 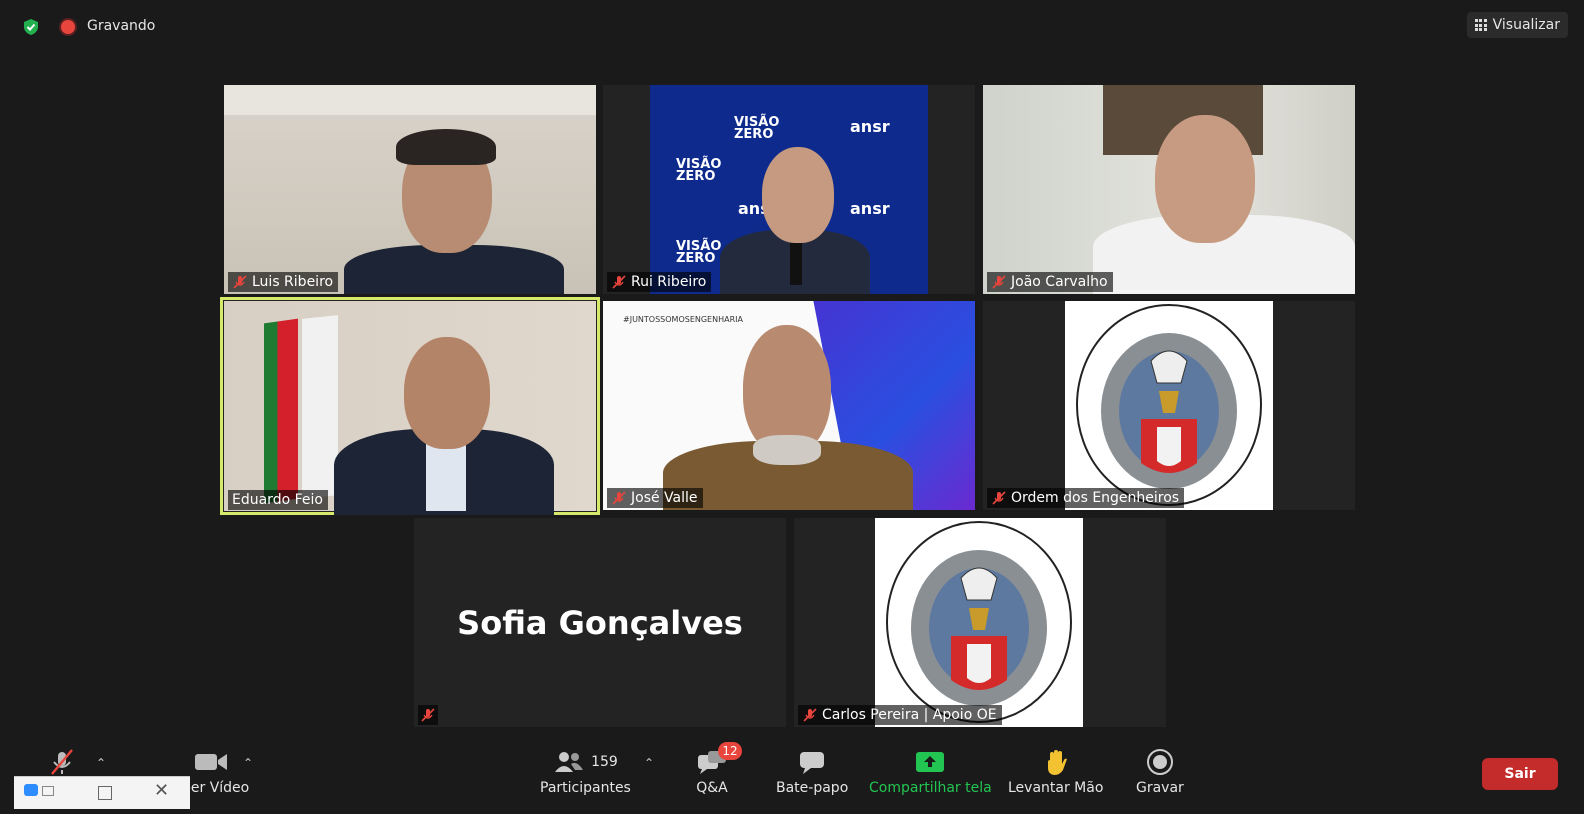 I want to click on participants-button: 159 Participantes, so click(x=585, y=770).